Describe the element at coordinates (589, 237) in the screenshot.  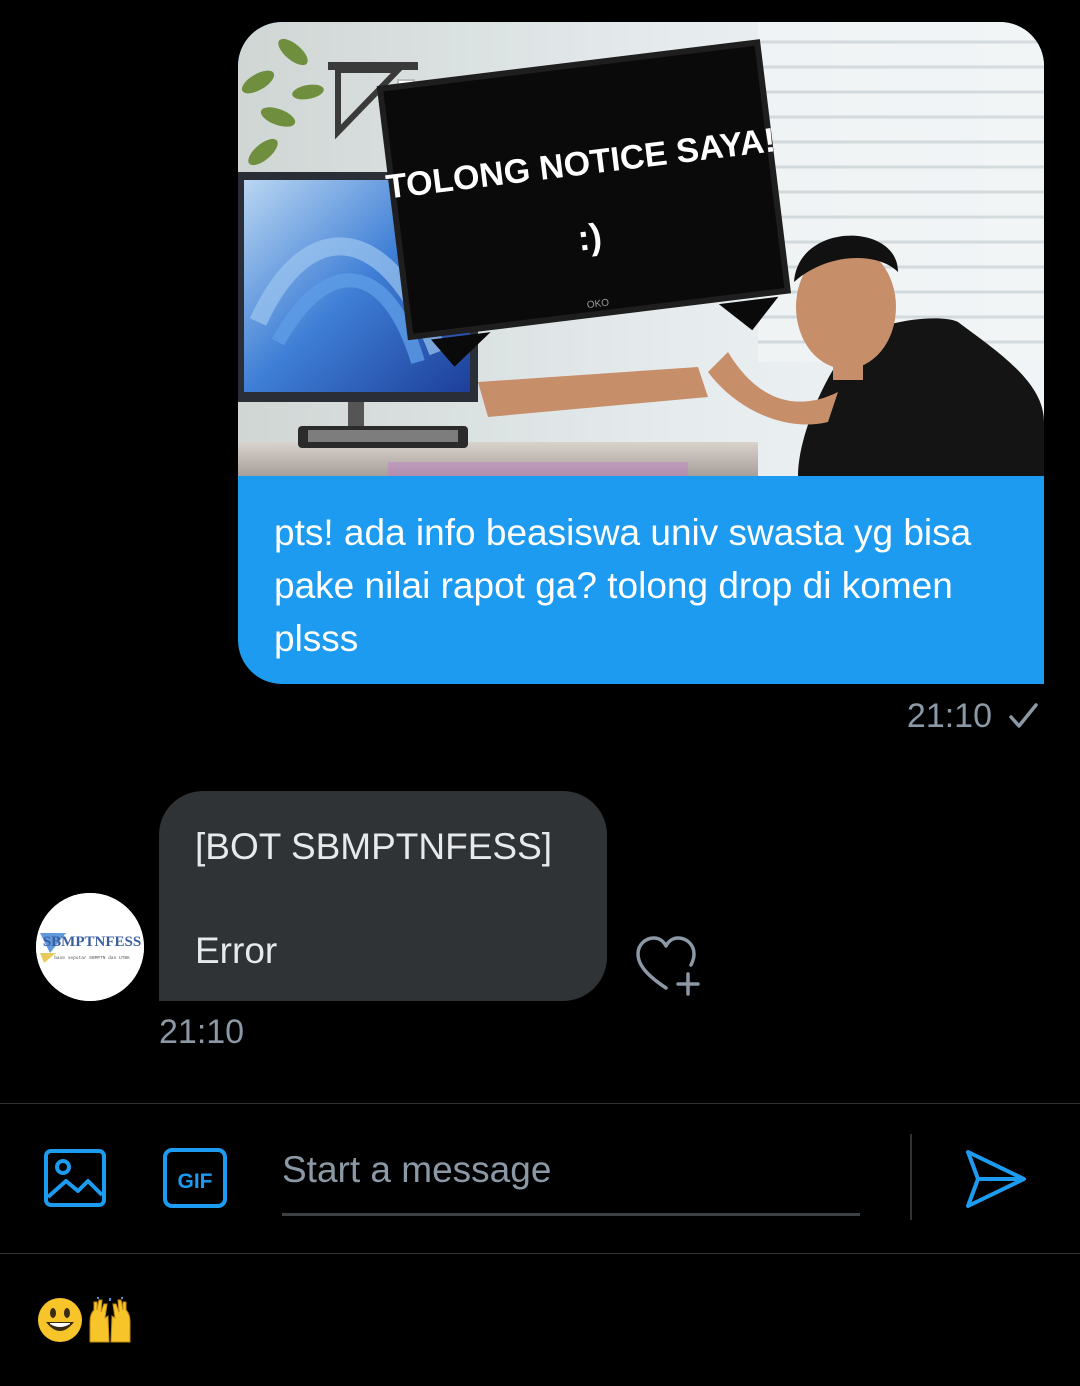
I see `tv-caption-line2: :)` at that location.